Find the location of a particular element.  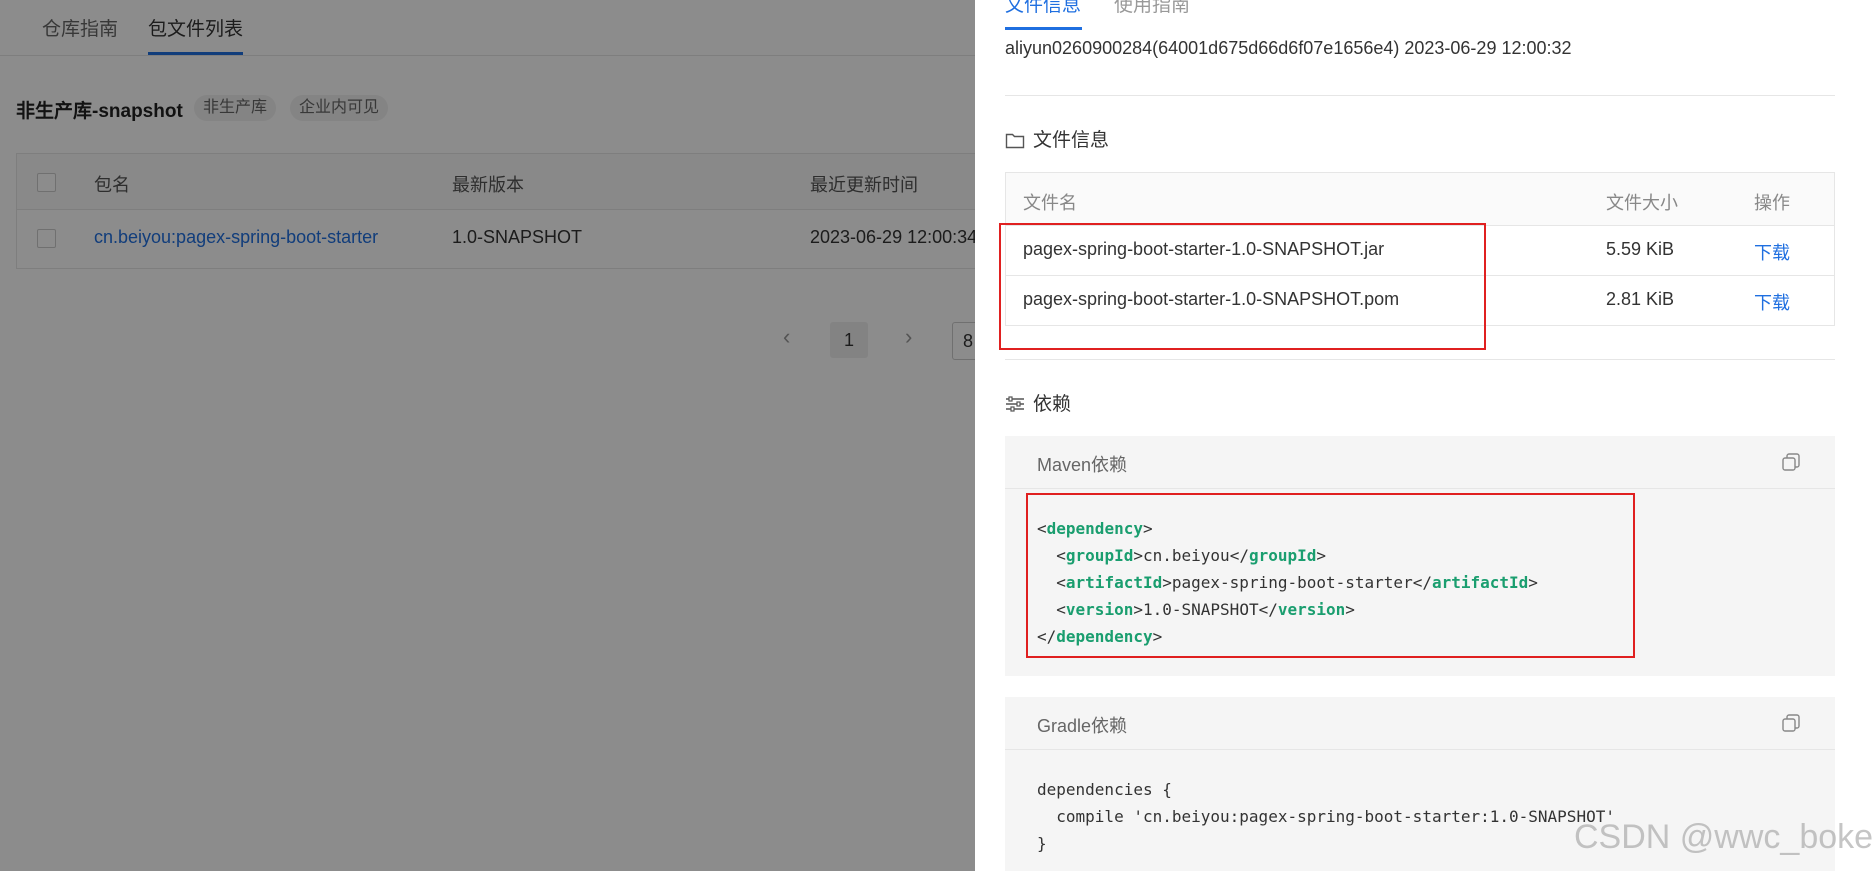

gradle-label: Gradle依赖 is located at coordinates (1082, 726).